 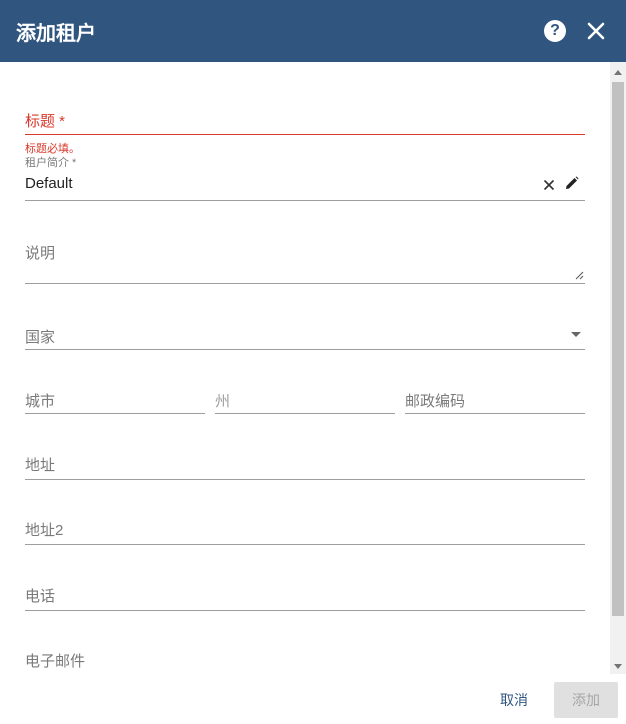 What do you see at coordinates (305, 336) in the screenshot?
I see `country-select: 国家` at bounding box center [305, 336].